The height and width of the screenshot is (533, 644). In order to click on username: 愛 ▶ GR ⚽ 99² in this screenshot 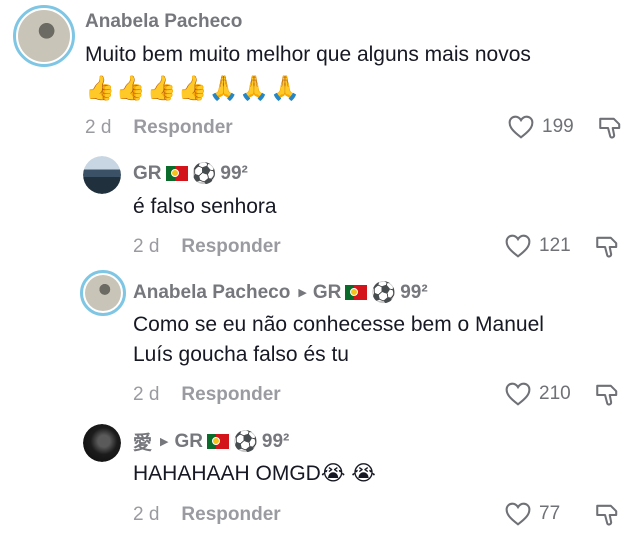, I will do `click(211, 441)`.